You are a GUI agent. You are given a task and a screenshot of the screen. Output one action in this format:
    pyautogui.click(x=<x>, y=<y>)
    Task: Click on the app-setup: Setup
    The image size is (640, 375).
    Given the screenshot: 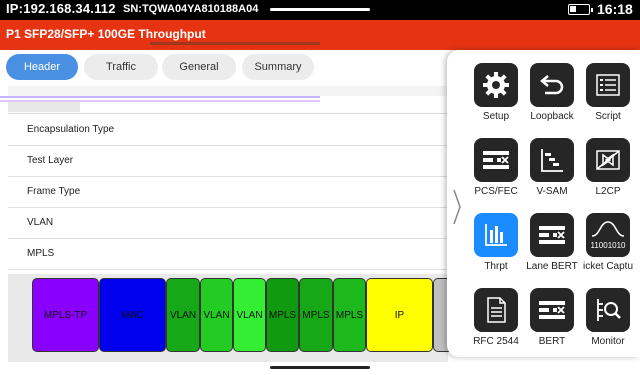 What is the action you would take?
    pyautogui.click(x=496, y=98)
    